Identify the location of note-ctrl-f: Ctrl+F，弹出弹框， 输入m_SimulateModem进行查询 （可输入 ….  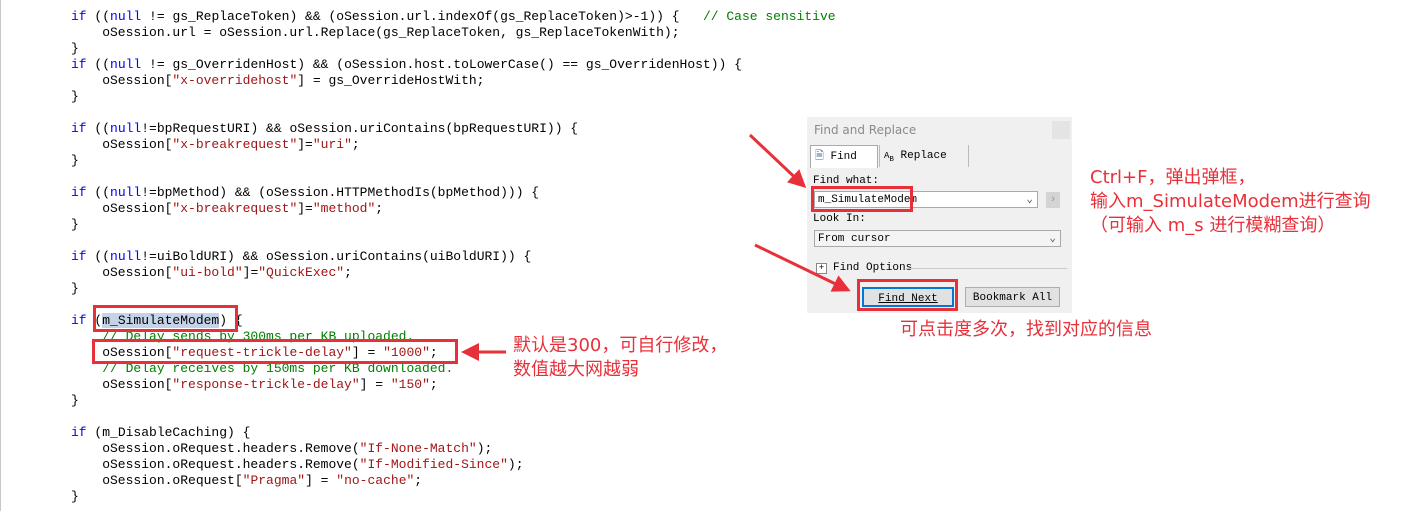
(1230, 201).